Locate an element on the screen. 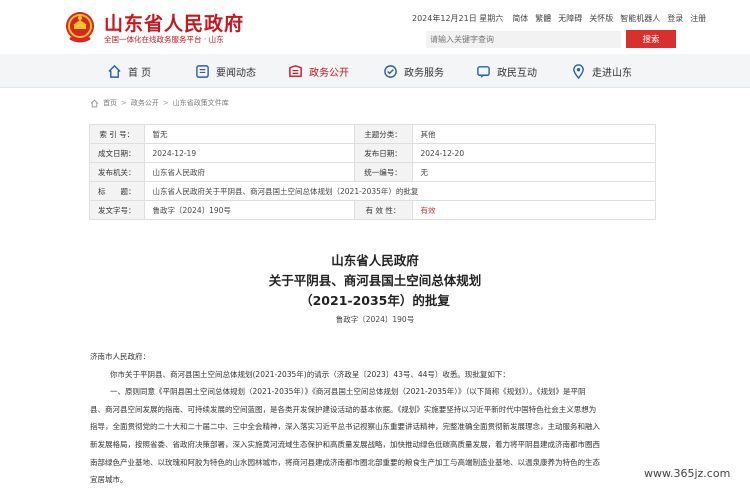  site-subtitle: 全国一体化在线政务服务平台 · 山东 is located at coordinates (164, 39).